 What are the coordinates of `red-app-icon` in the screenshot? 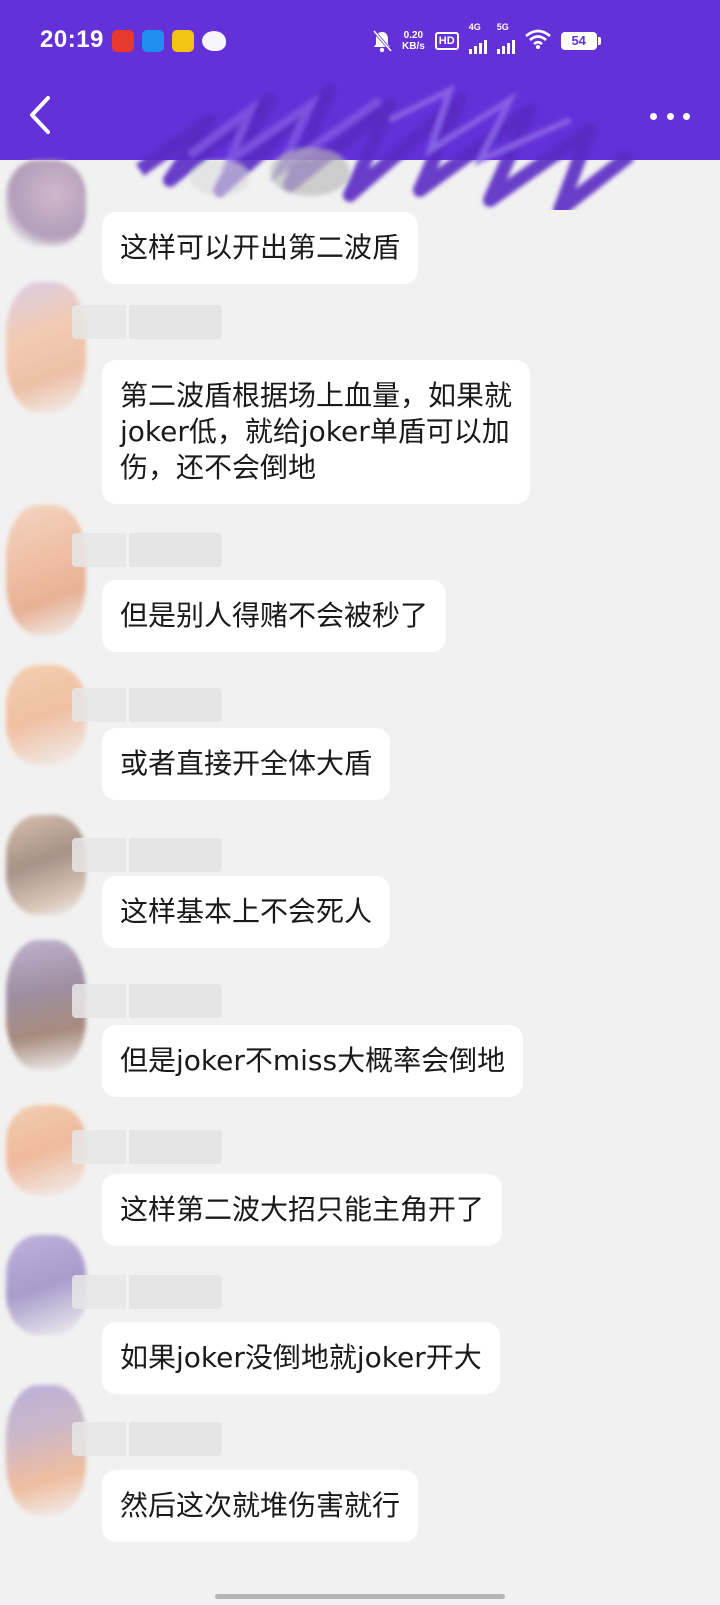 It's located at (123, 41).